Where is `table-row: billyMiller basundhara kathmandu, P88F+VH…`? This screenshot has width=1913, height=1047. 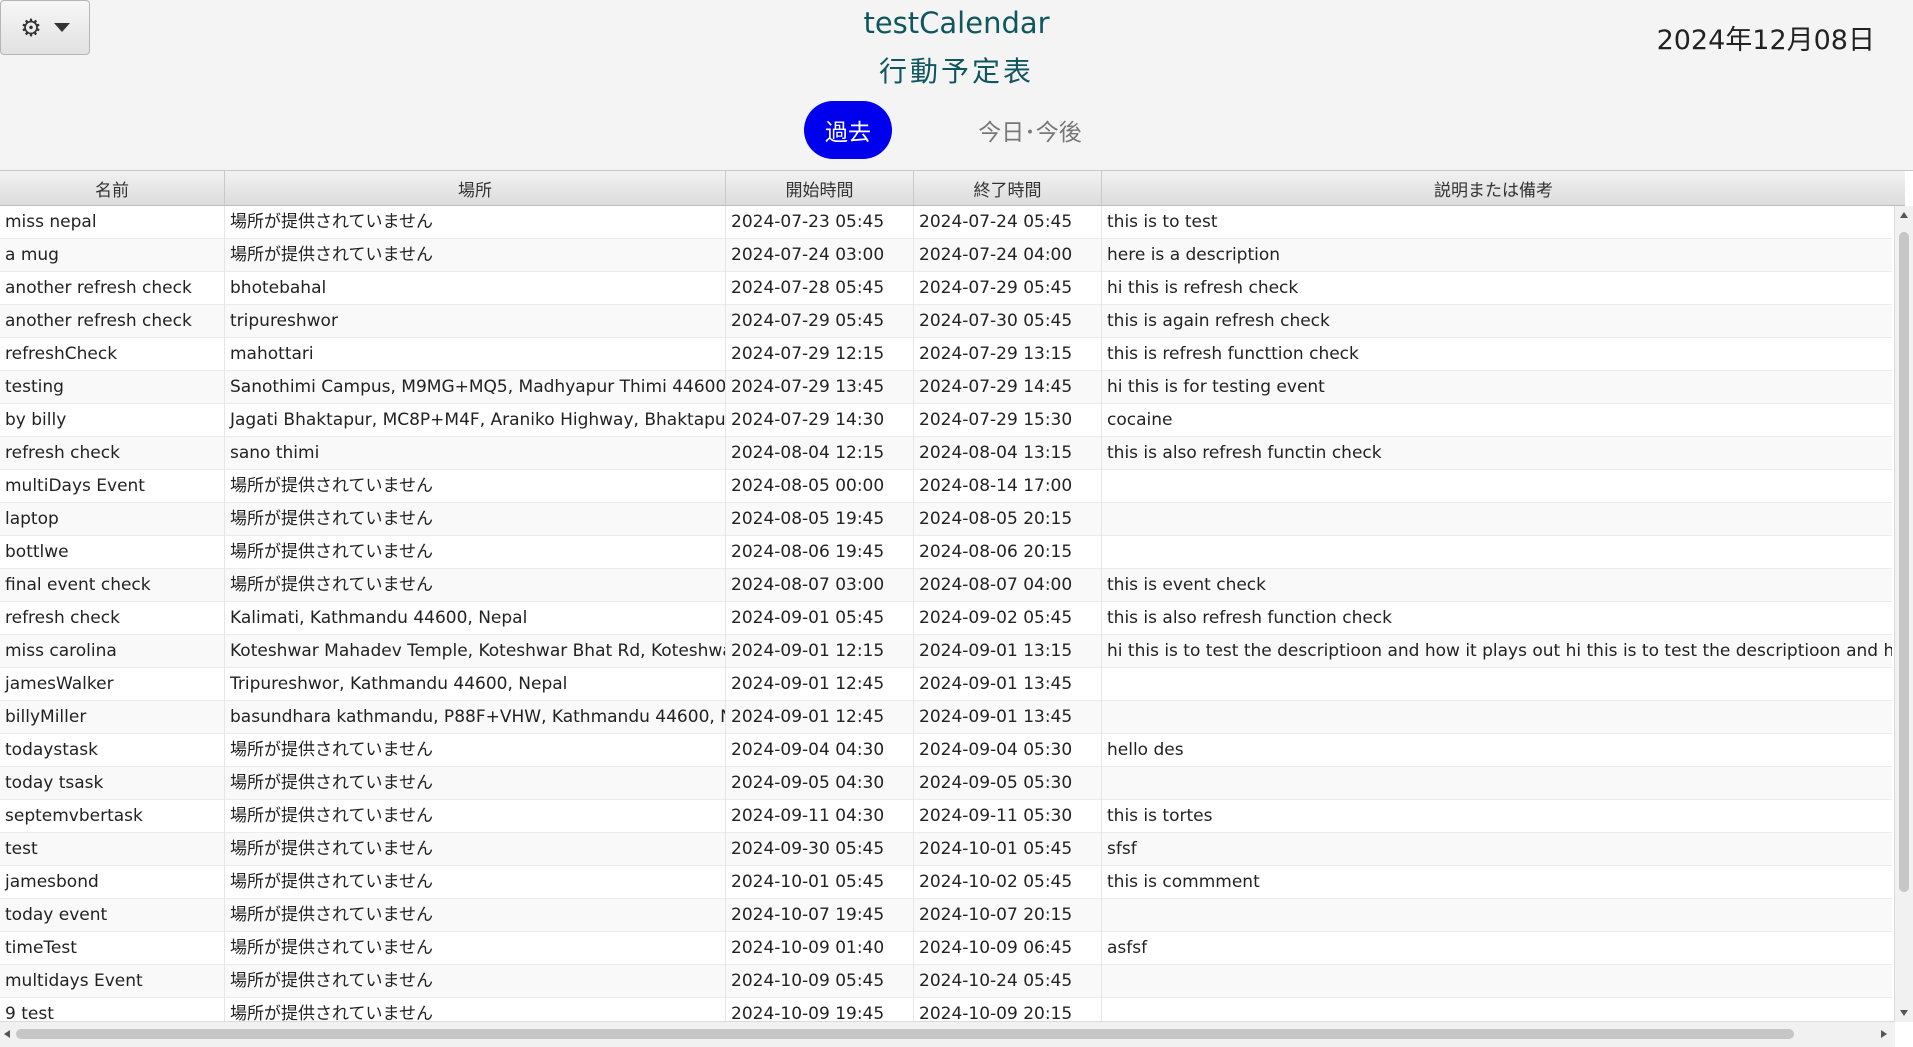 table-row: billyMiller basundhara kathmandu, P88F+VH… is located at coordinates (946, 717).